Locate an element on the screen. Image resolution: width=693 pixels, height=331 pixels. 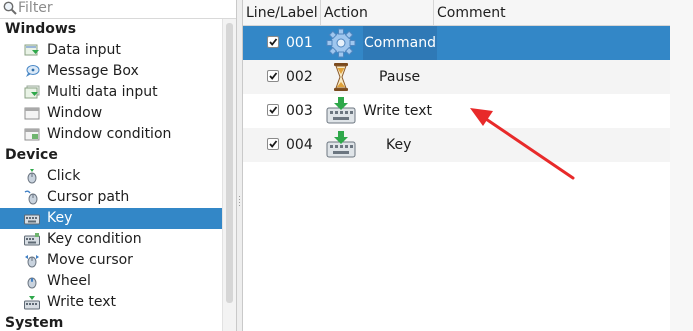
line-number: 001 is located at coordinates (299, 43).